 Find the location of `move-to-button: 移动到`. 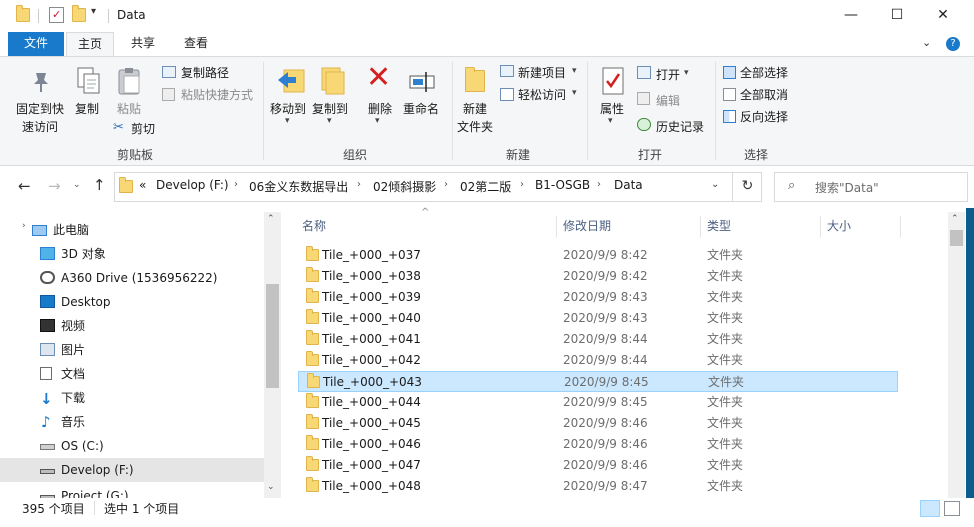

move-to-button: 移动到 is located at coordinates (288, 108).